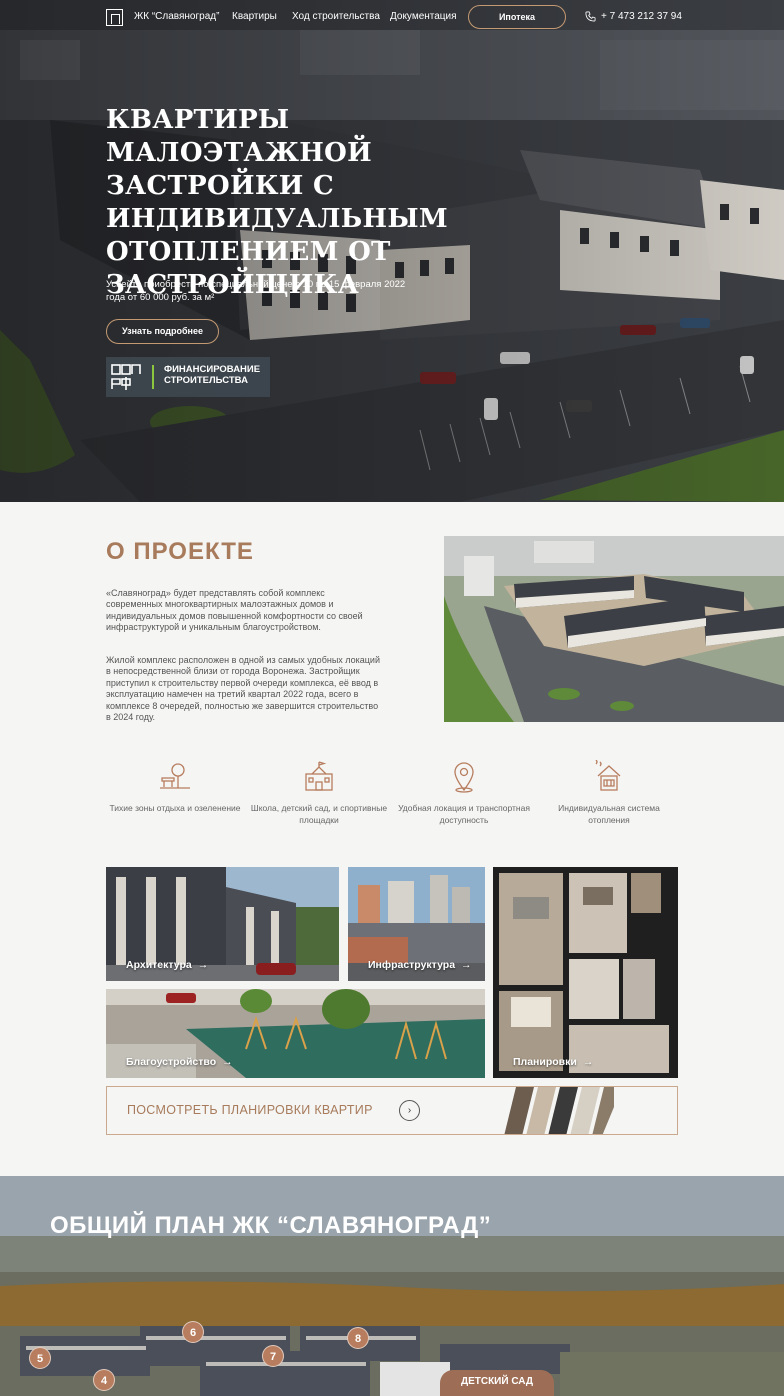 The width and height of the screenshot is (784, 1396). What do you see at coordinates (153, 377) in the screenshot?
I see `dom-divider` at bounding box center [153, 377].